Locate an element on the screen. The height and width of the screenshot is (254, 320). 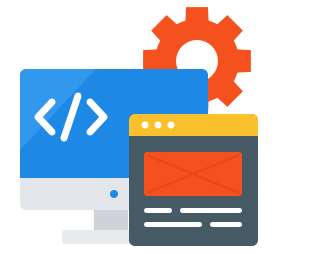
monitor-stand is located at coordinates (111, 220).